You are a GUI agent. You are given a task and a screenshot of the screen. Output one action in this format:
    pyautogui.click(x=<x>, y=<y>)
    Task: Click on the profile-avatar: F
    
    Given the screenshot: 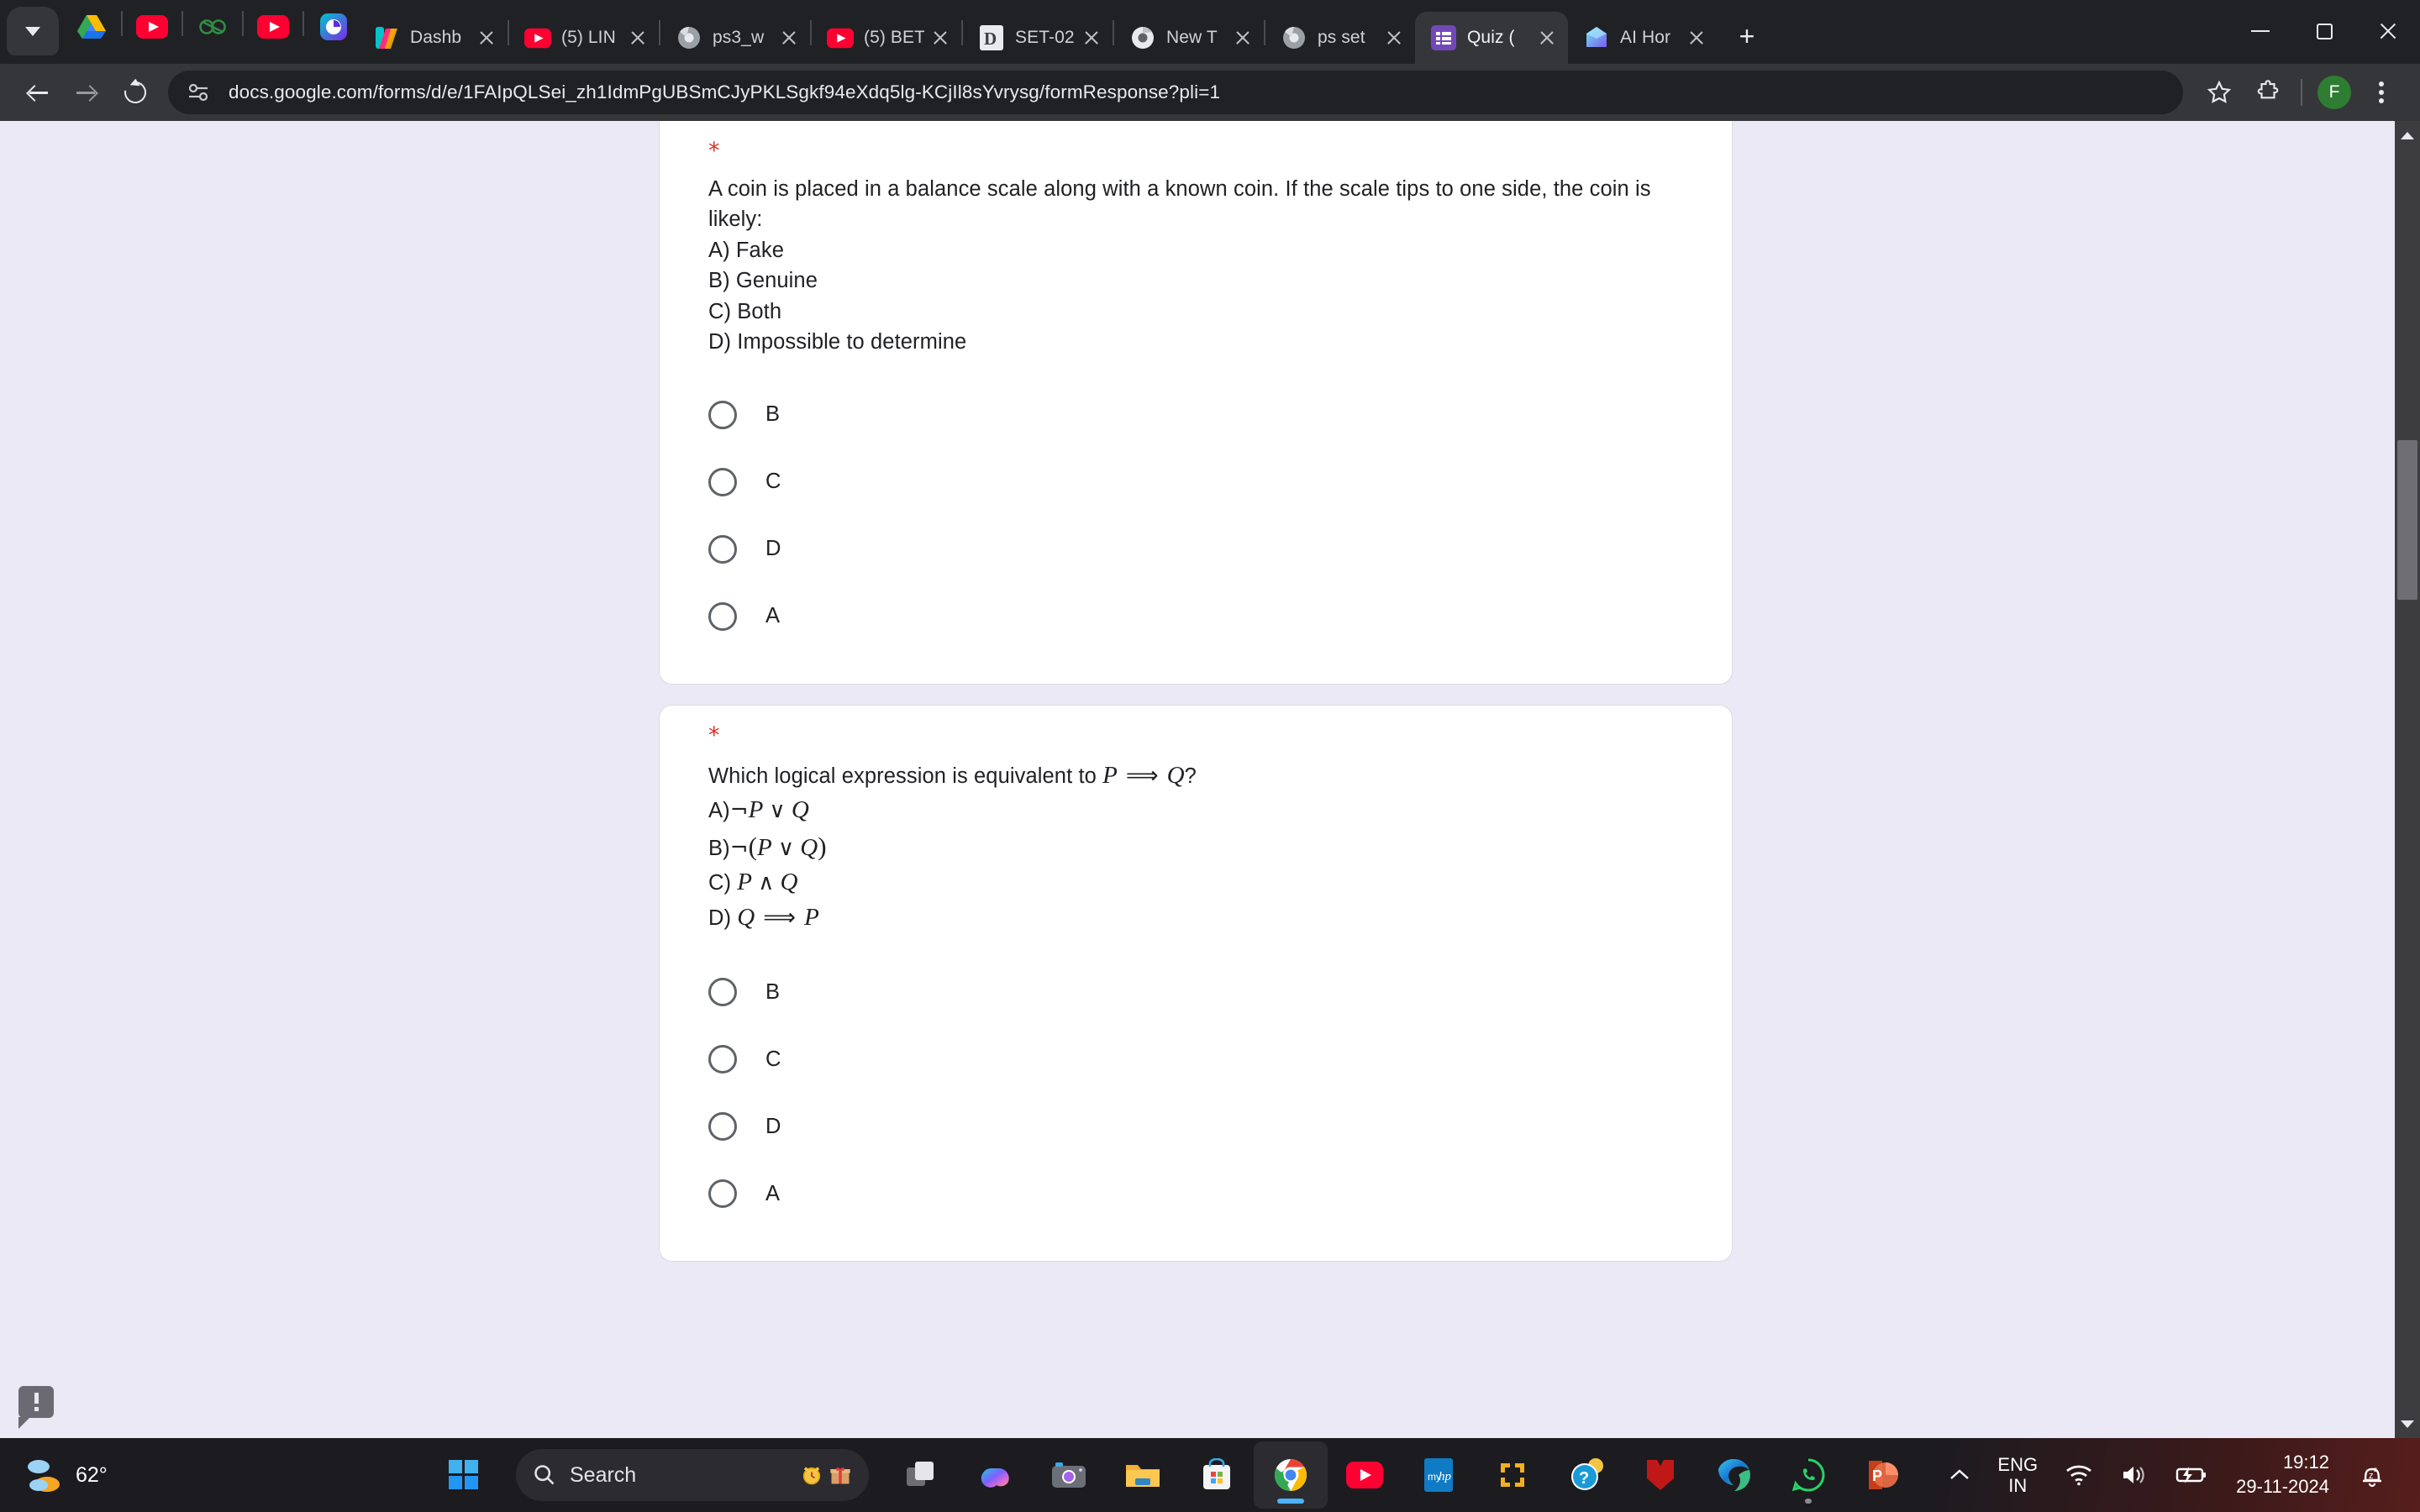 What is the action you would take?
    pyautogui.click(x=2334, y=92)
    